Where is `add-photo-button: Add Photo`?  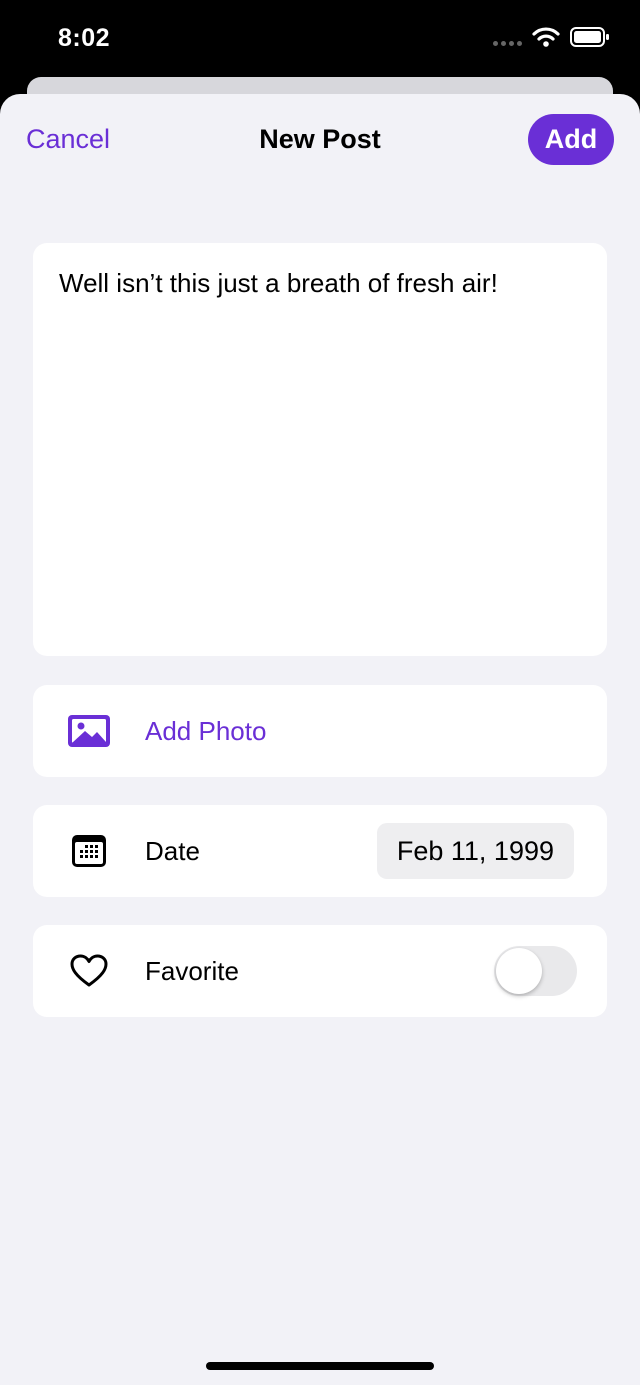 add-photo-button: Add Photo is located at coordinates (320, 731).